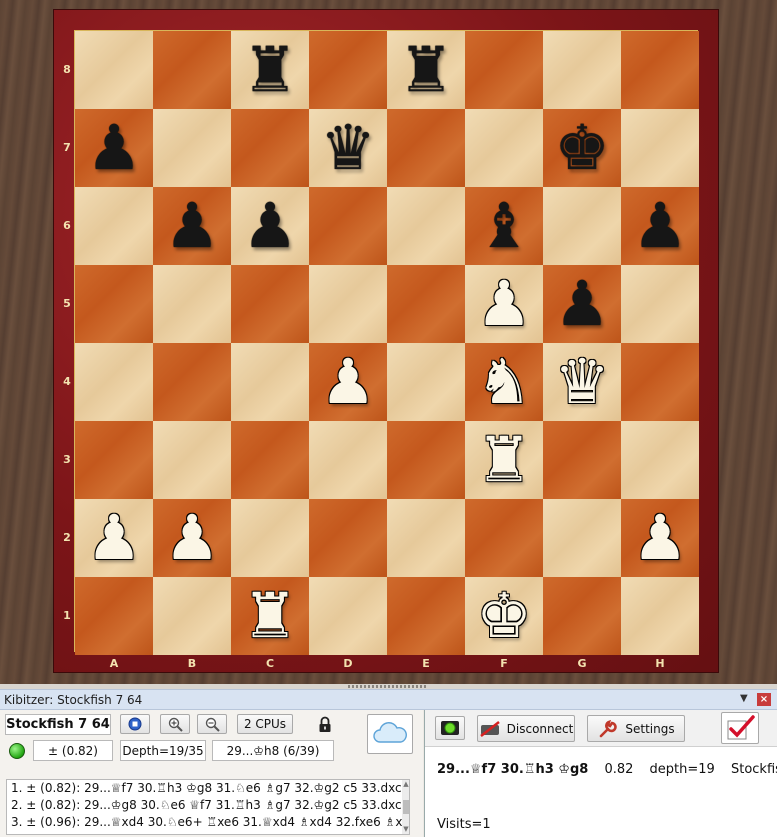 The image size is (777, 837). Describe the element at coordinates (192, 70) in the screenshot. I see `square-b8` at that location.